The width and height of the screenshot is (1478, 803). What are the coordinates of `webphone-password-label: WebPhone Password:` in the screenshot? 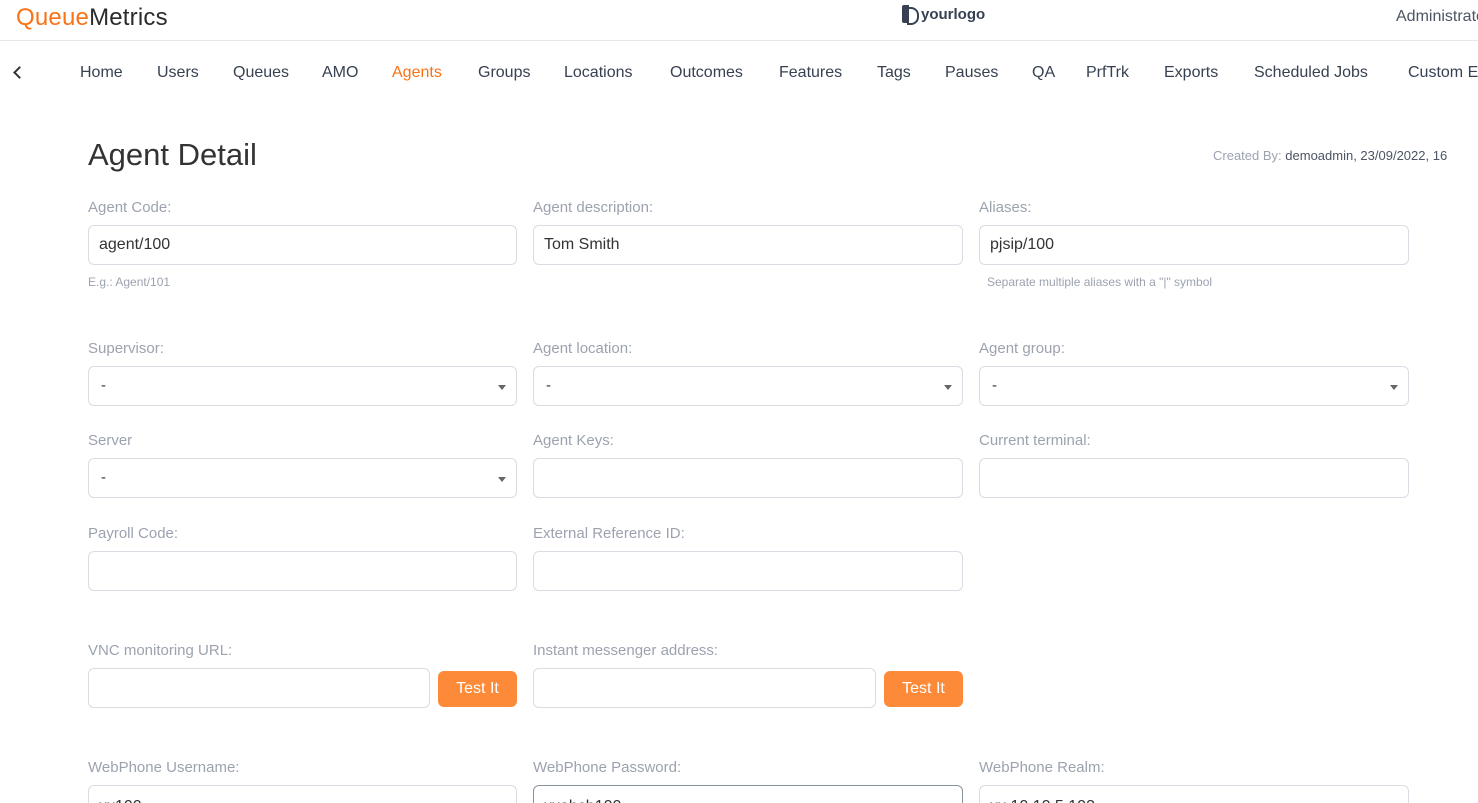 It's located at (607, 767).